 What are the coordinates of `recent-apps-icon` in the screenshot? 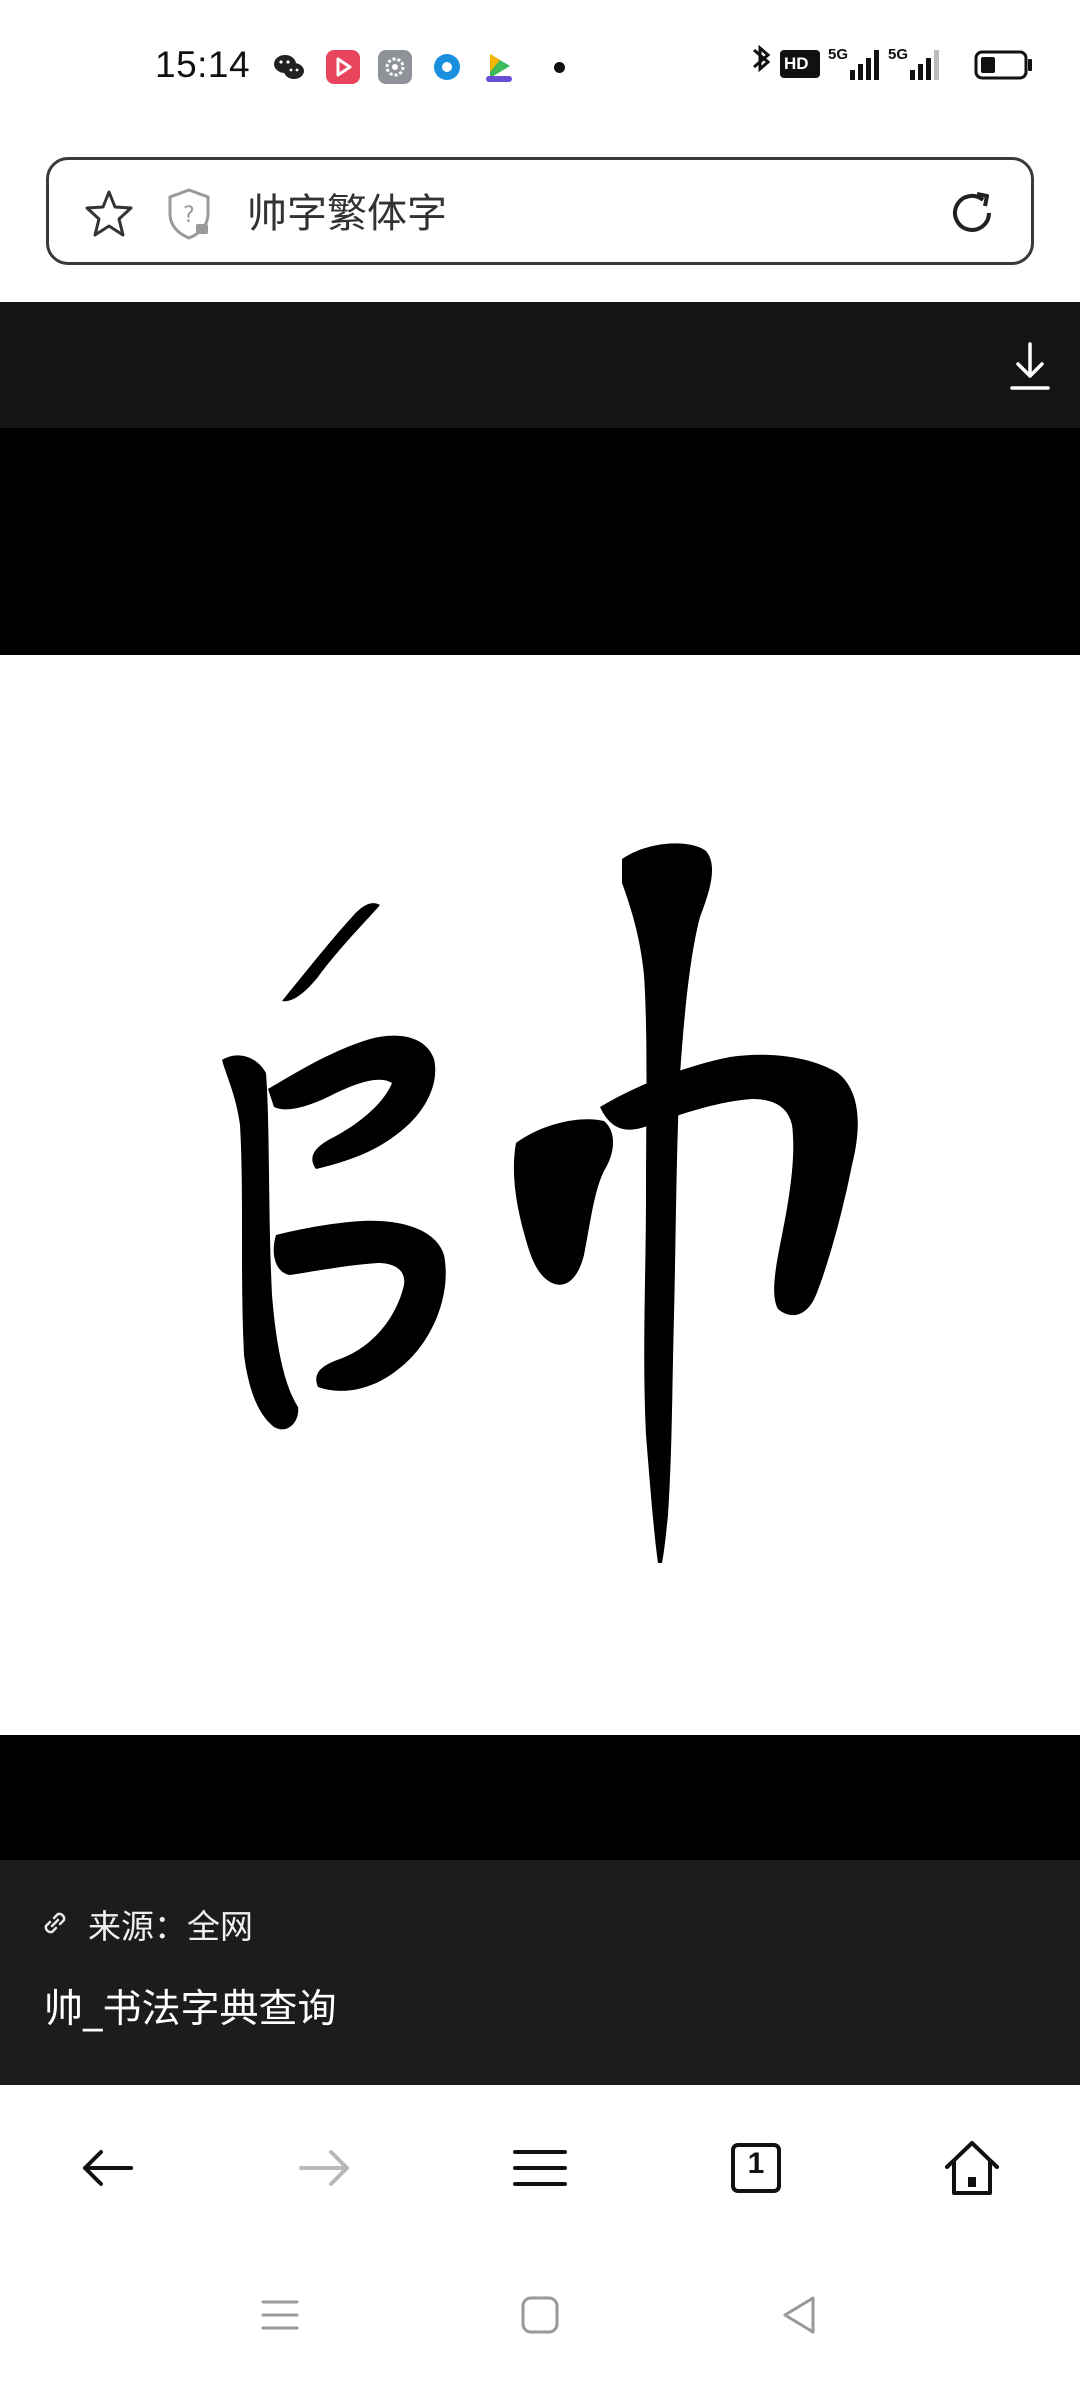 It's located at (280, 2315).